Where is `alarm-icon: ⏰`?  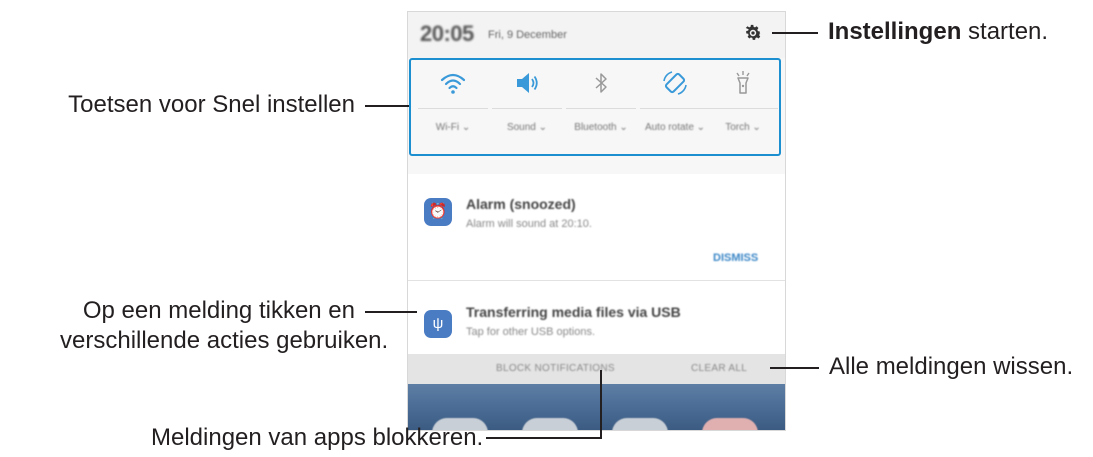
alarm-icon: ⏰ is located at coordinates (438, 212).